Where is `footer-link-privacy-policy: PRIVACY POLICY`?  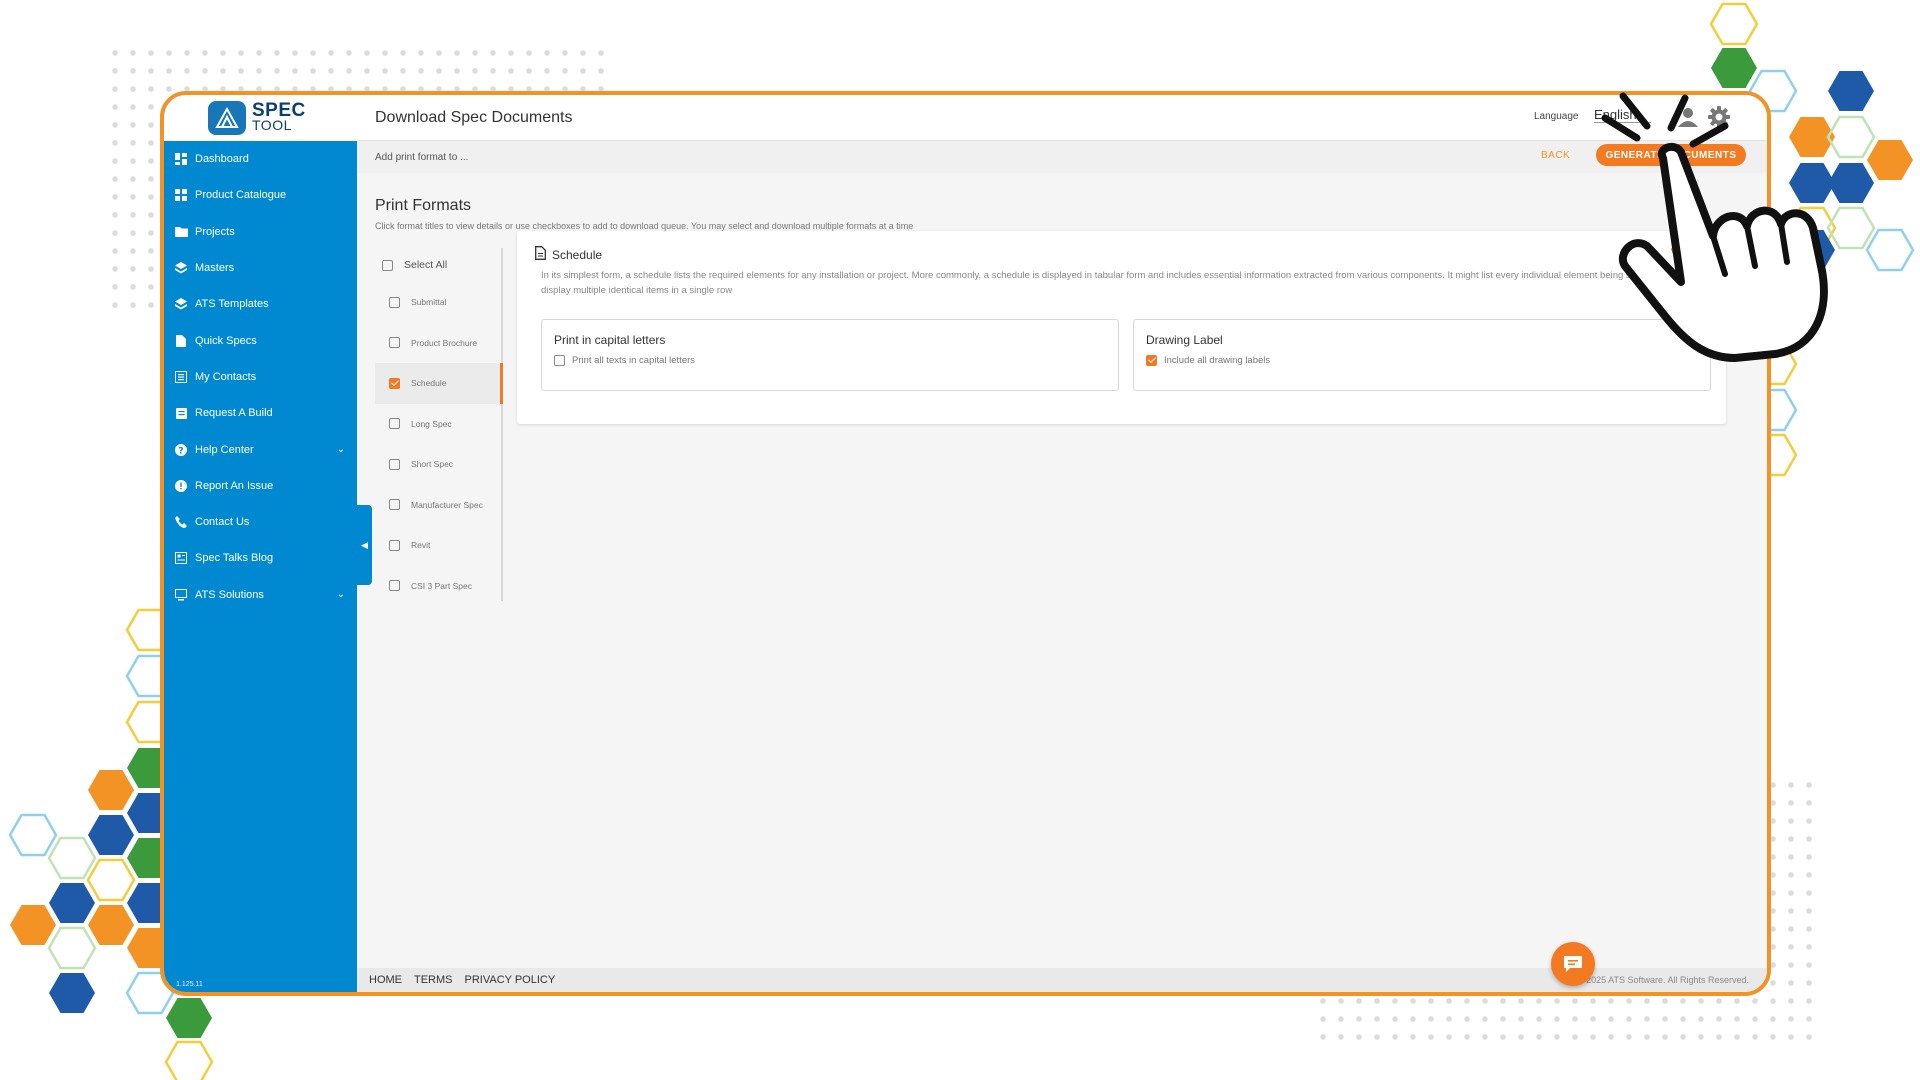
footer-link-privacy-policy: PRIVACY POLICY is located at coordinates (510, 980).